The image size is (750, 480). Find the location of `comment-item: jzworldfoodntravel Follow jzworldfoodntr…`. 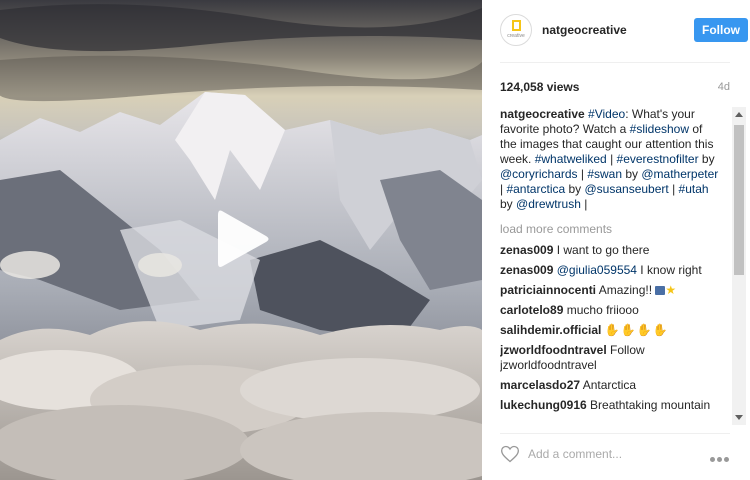

comment-item: jzworldfoodntravel Follow jzworldfoodntr… is located at coordinates (611, 358).